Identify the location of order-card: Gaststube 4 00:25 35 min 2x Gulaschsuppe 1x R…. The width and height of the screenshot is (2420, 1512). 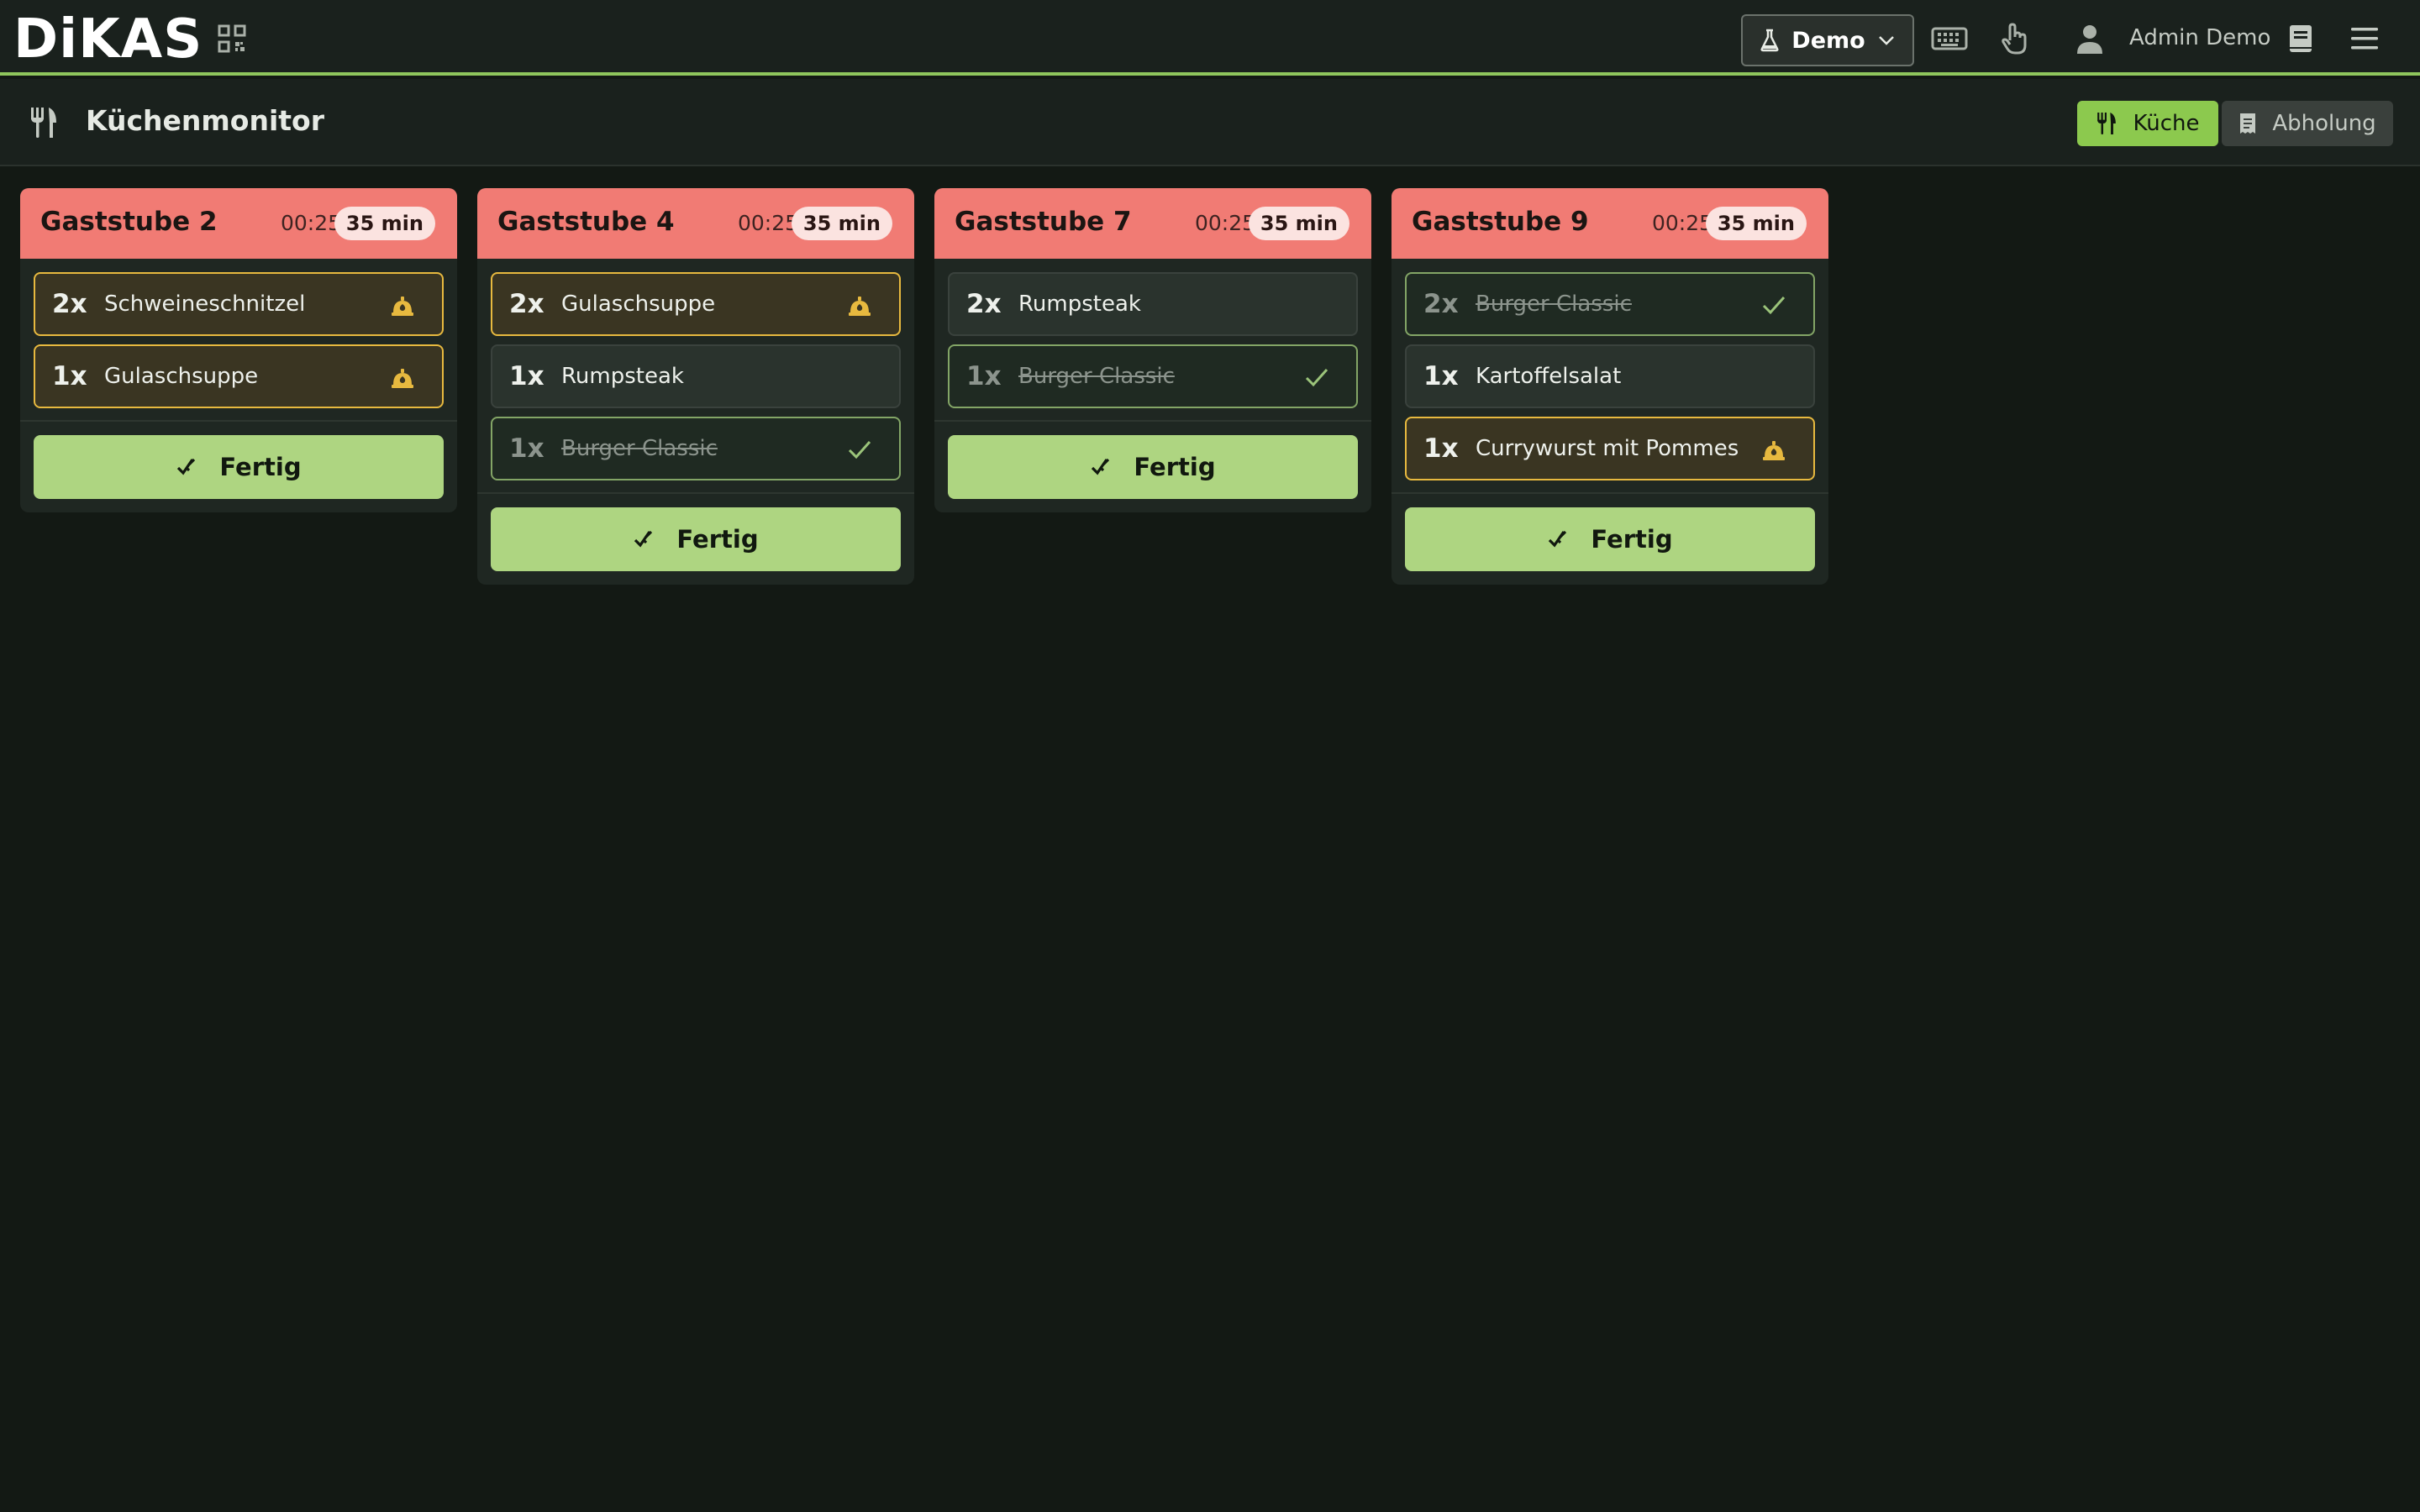
(695, 386).